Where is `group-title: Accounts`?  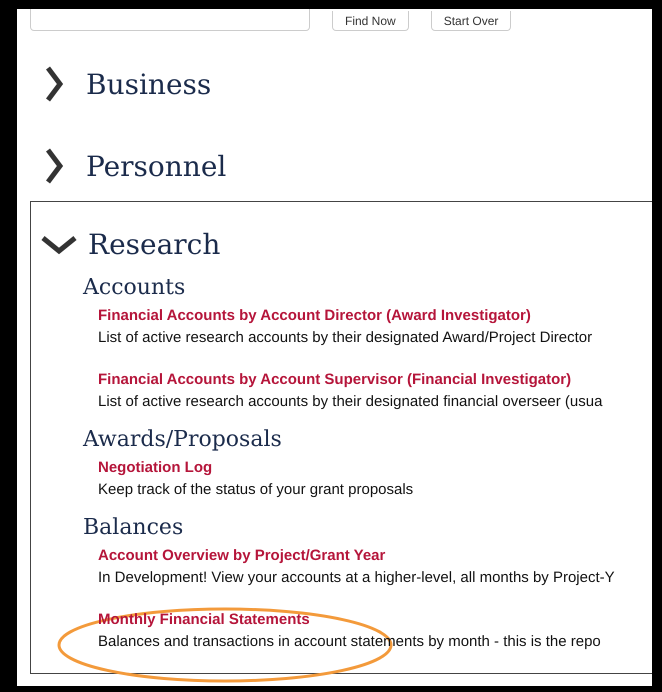
group-title: Accounts is located at coordinates (134, 288).